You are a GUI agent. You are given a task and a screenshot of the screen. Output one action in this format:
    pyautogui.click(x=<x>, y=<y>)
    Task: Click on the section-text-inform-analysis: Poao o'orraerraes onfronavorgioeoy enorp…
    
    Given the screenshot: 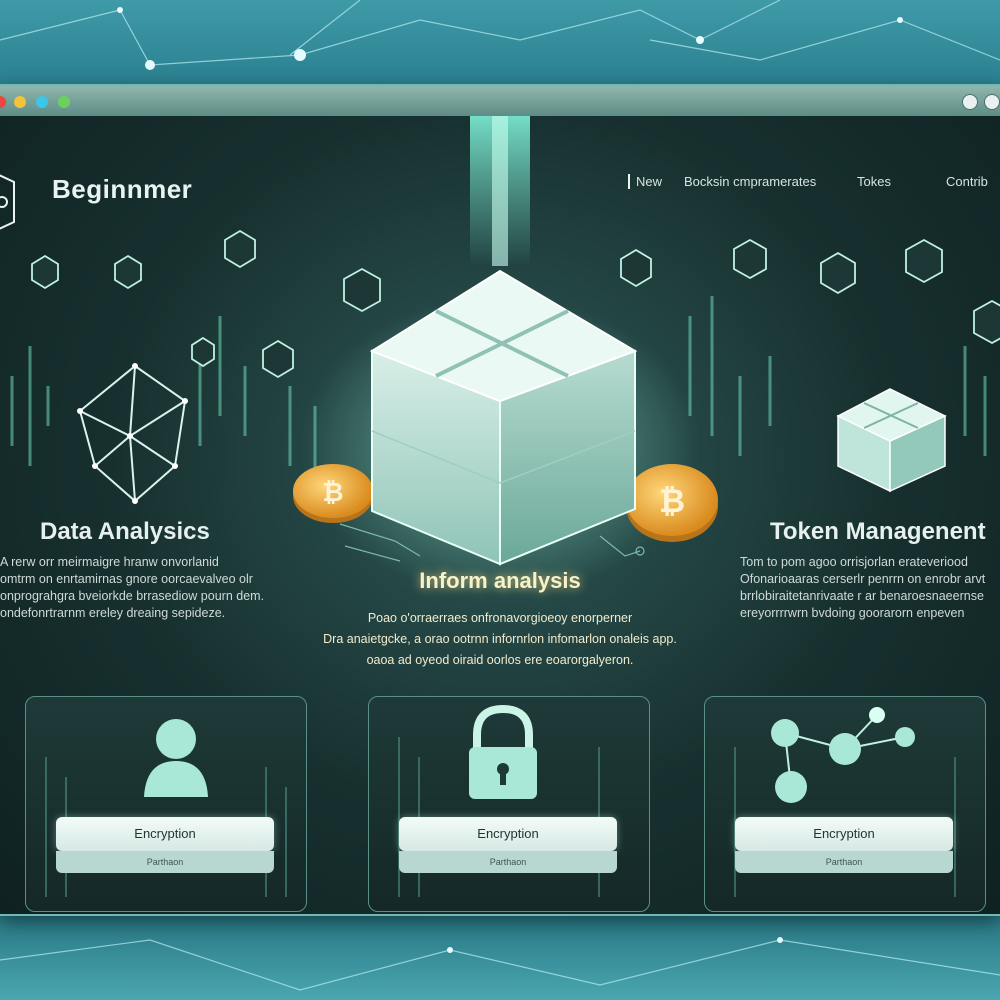 What is the action you would take?
    pyautogui.click(x=500, y=639)
    